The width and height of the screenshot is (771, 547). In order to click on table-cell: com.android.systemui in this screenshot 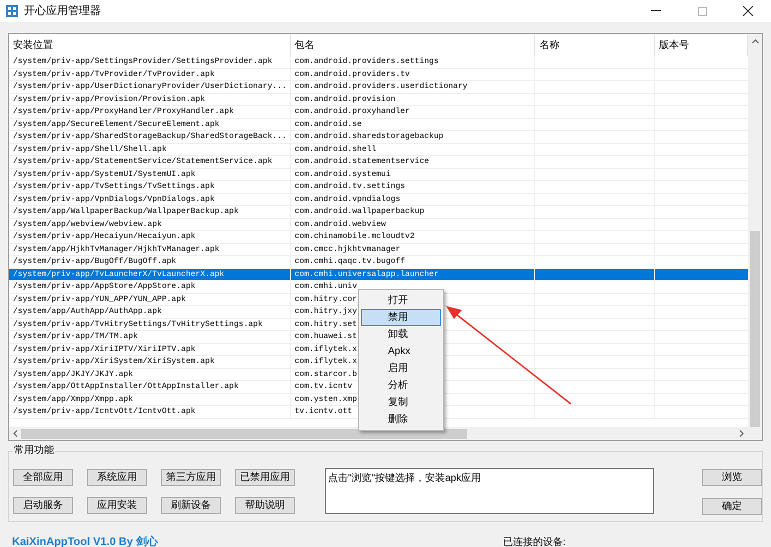, I will do `click(413, 174)`.